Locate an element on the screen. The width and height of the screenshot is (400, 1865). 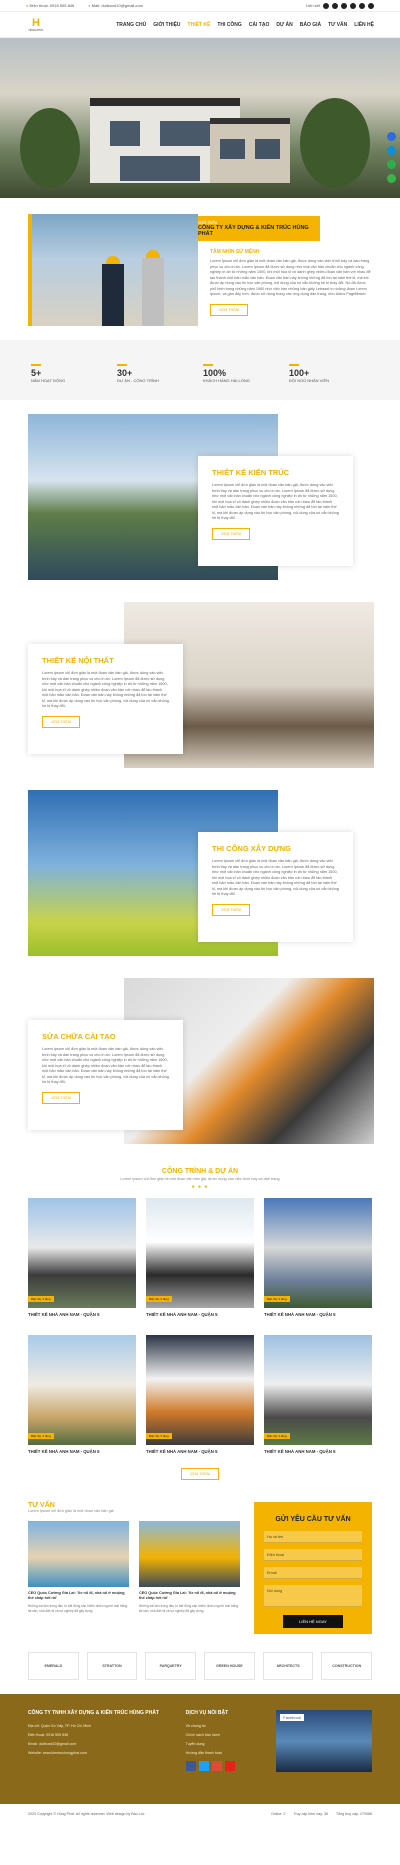
instagram-icon is located at coordinates (362, 5).